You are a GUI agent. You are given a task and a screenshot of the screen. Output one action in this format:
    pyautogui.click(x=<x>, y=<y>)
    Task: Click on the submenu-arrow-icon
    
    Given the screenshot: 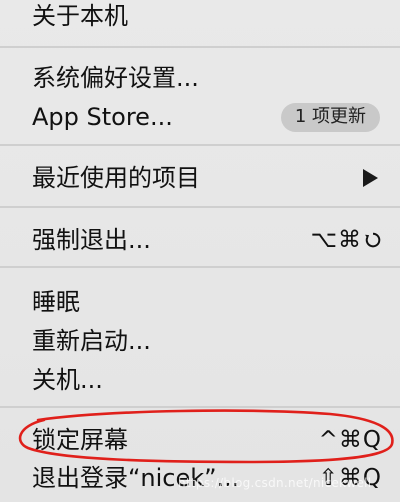 What is the action you would take?
    pyautogui.click(x=370, y=178)
    